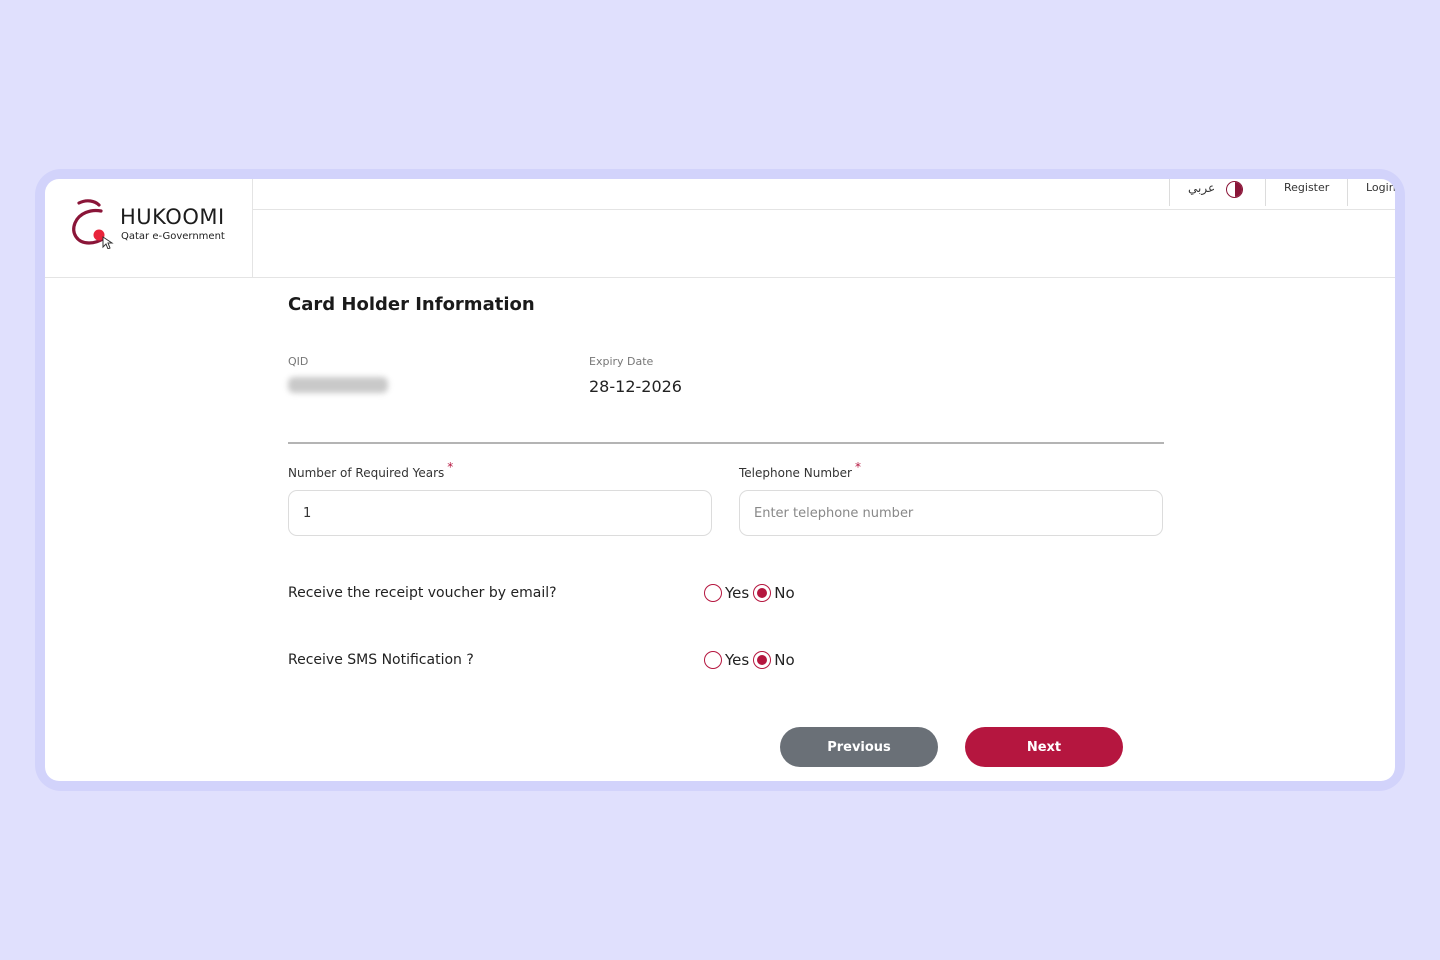  I want to click on telephone-label: Telephone Number *, so click(800, 470).